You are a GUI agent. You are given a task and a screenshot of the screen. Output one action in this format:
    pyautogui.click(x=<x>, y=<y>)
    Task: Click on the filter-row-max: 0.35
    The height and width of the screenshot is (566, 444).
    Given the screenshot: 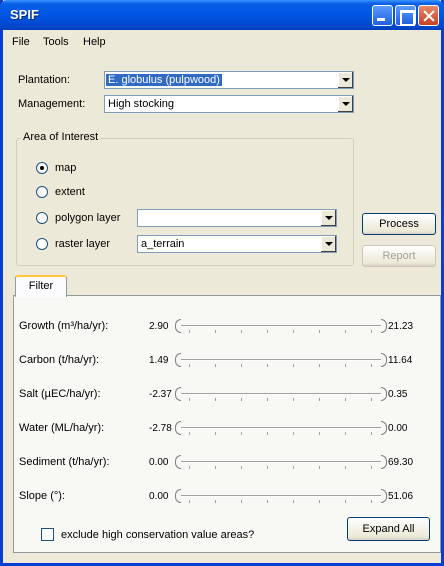 What is the action you would take?
    pyautogui.click(x=398, y=394)
    